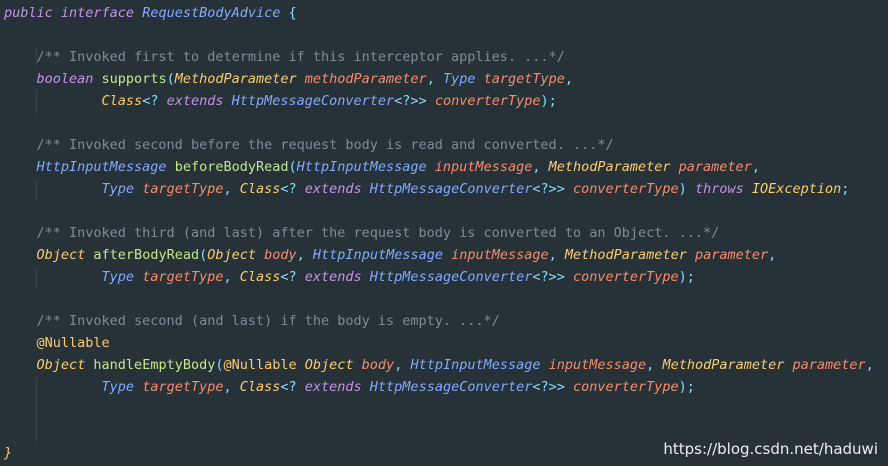 The height and width of the screenshot is (466, 888). Describe the element at coordinates (686, 189) in the screenshot. I see `code-token: )` at that location.